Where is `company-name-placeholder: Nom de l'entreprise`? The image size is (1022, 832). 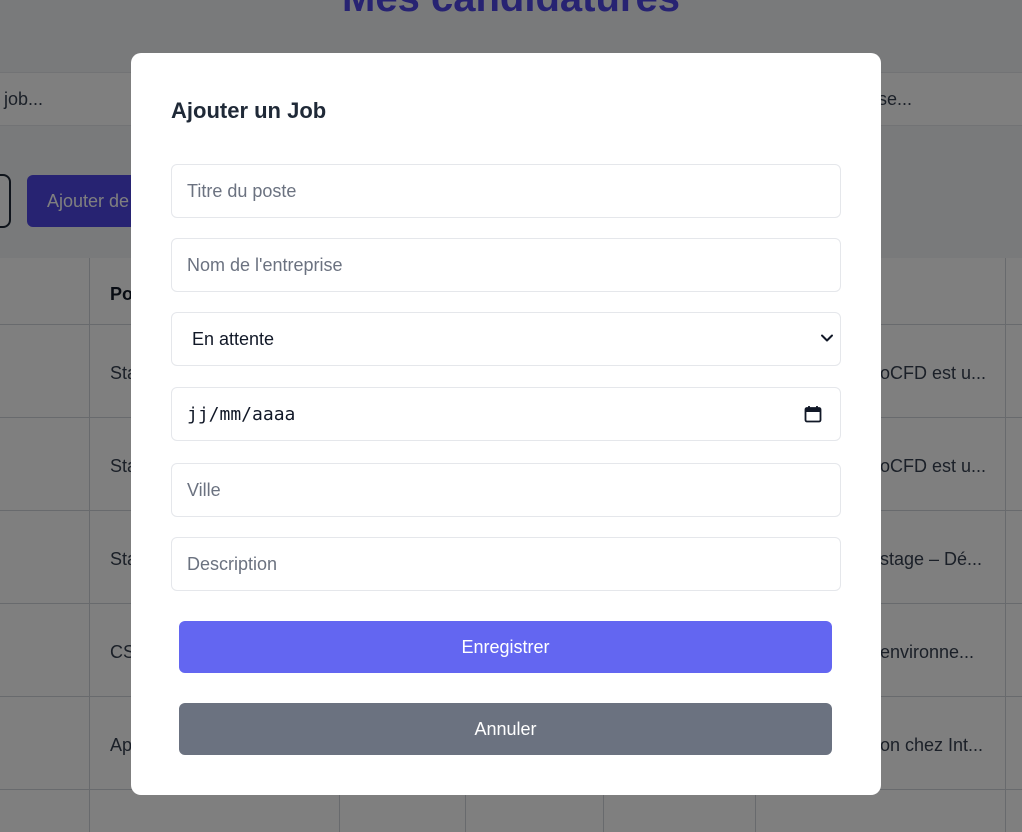 company-name-placeholder: Nom de l'entreprise is located at coordinates (265, 264).